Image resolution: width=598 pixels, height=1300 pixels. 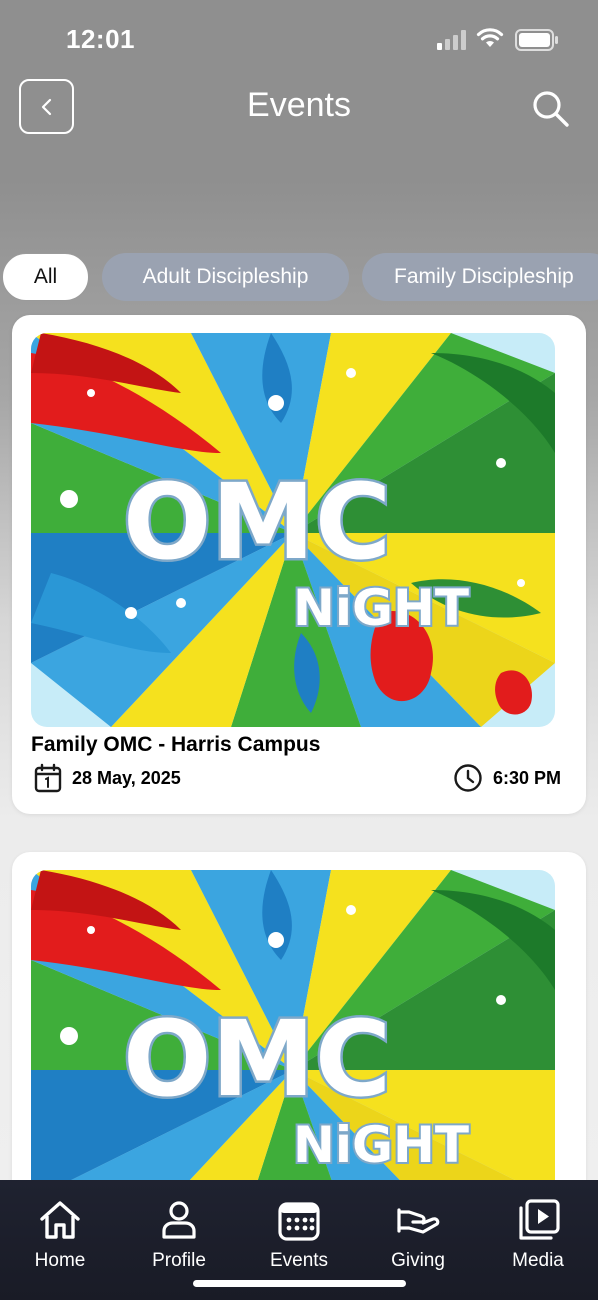 I want to click on tab-events: Events, so click(x=299, y=1235).